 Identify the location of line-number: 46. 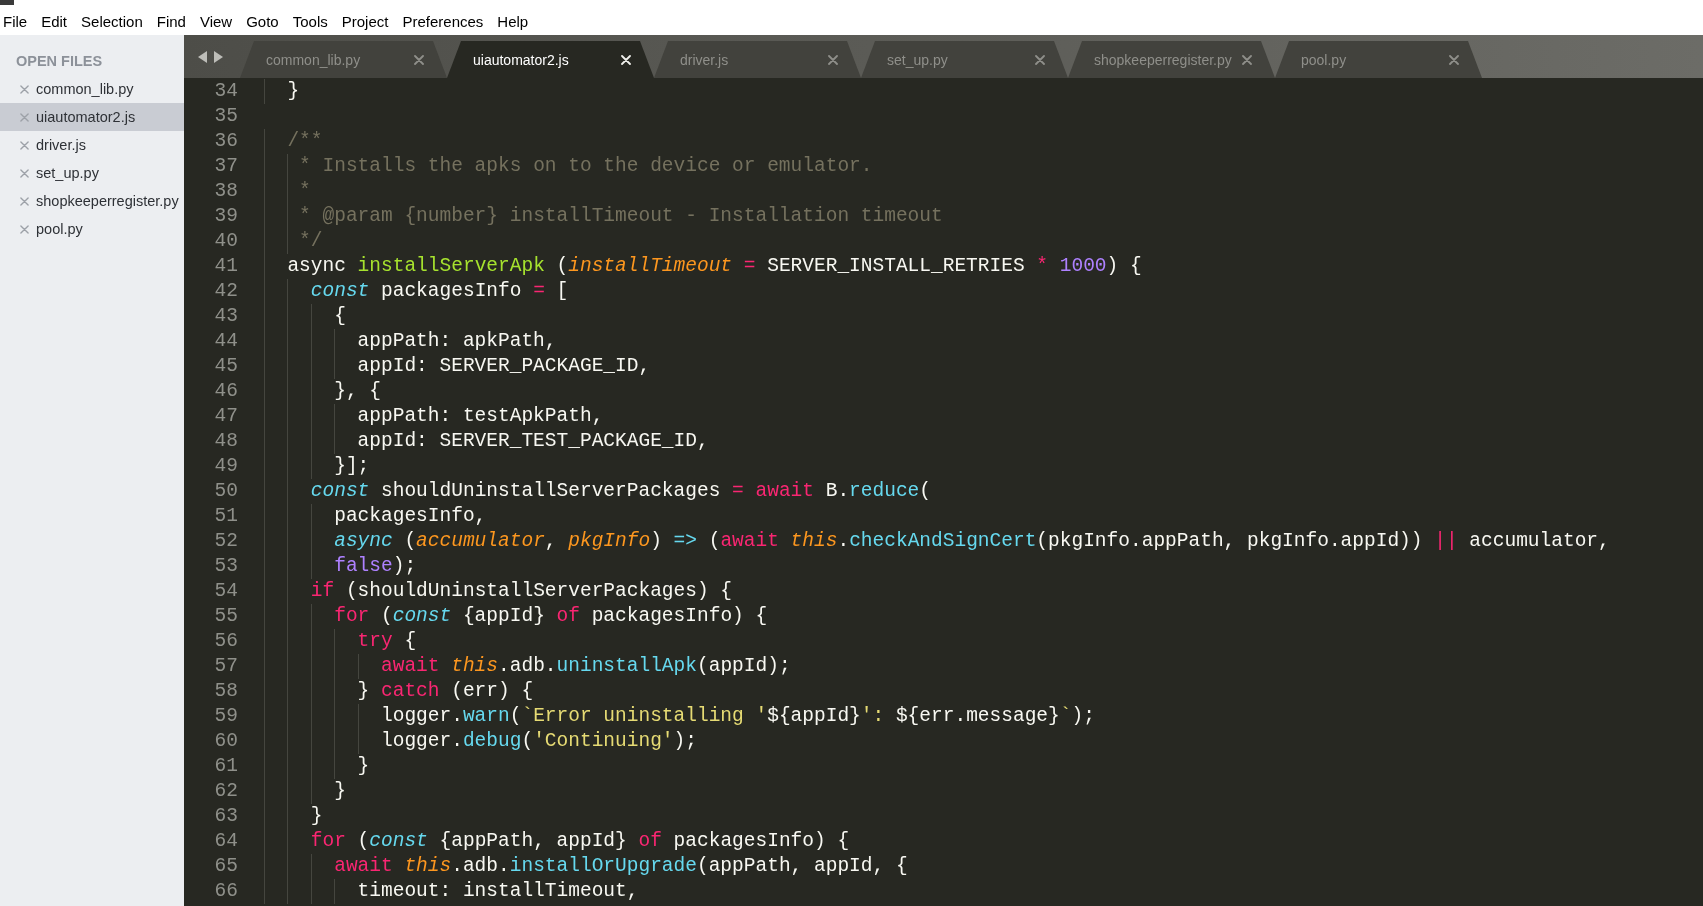
(225, 391).